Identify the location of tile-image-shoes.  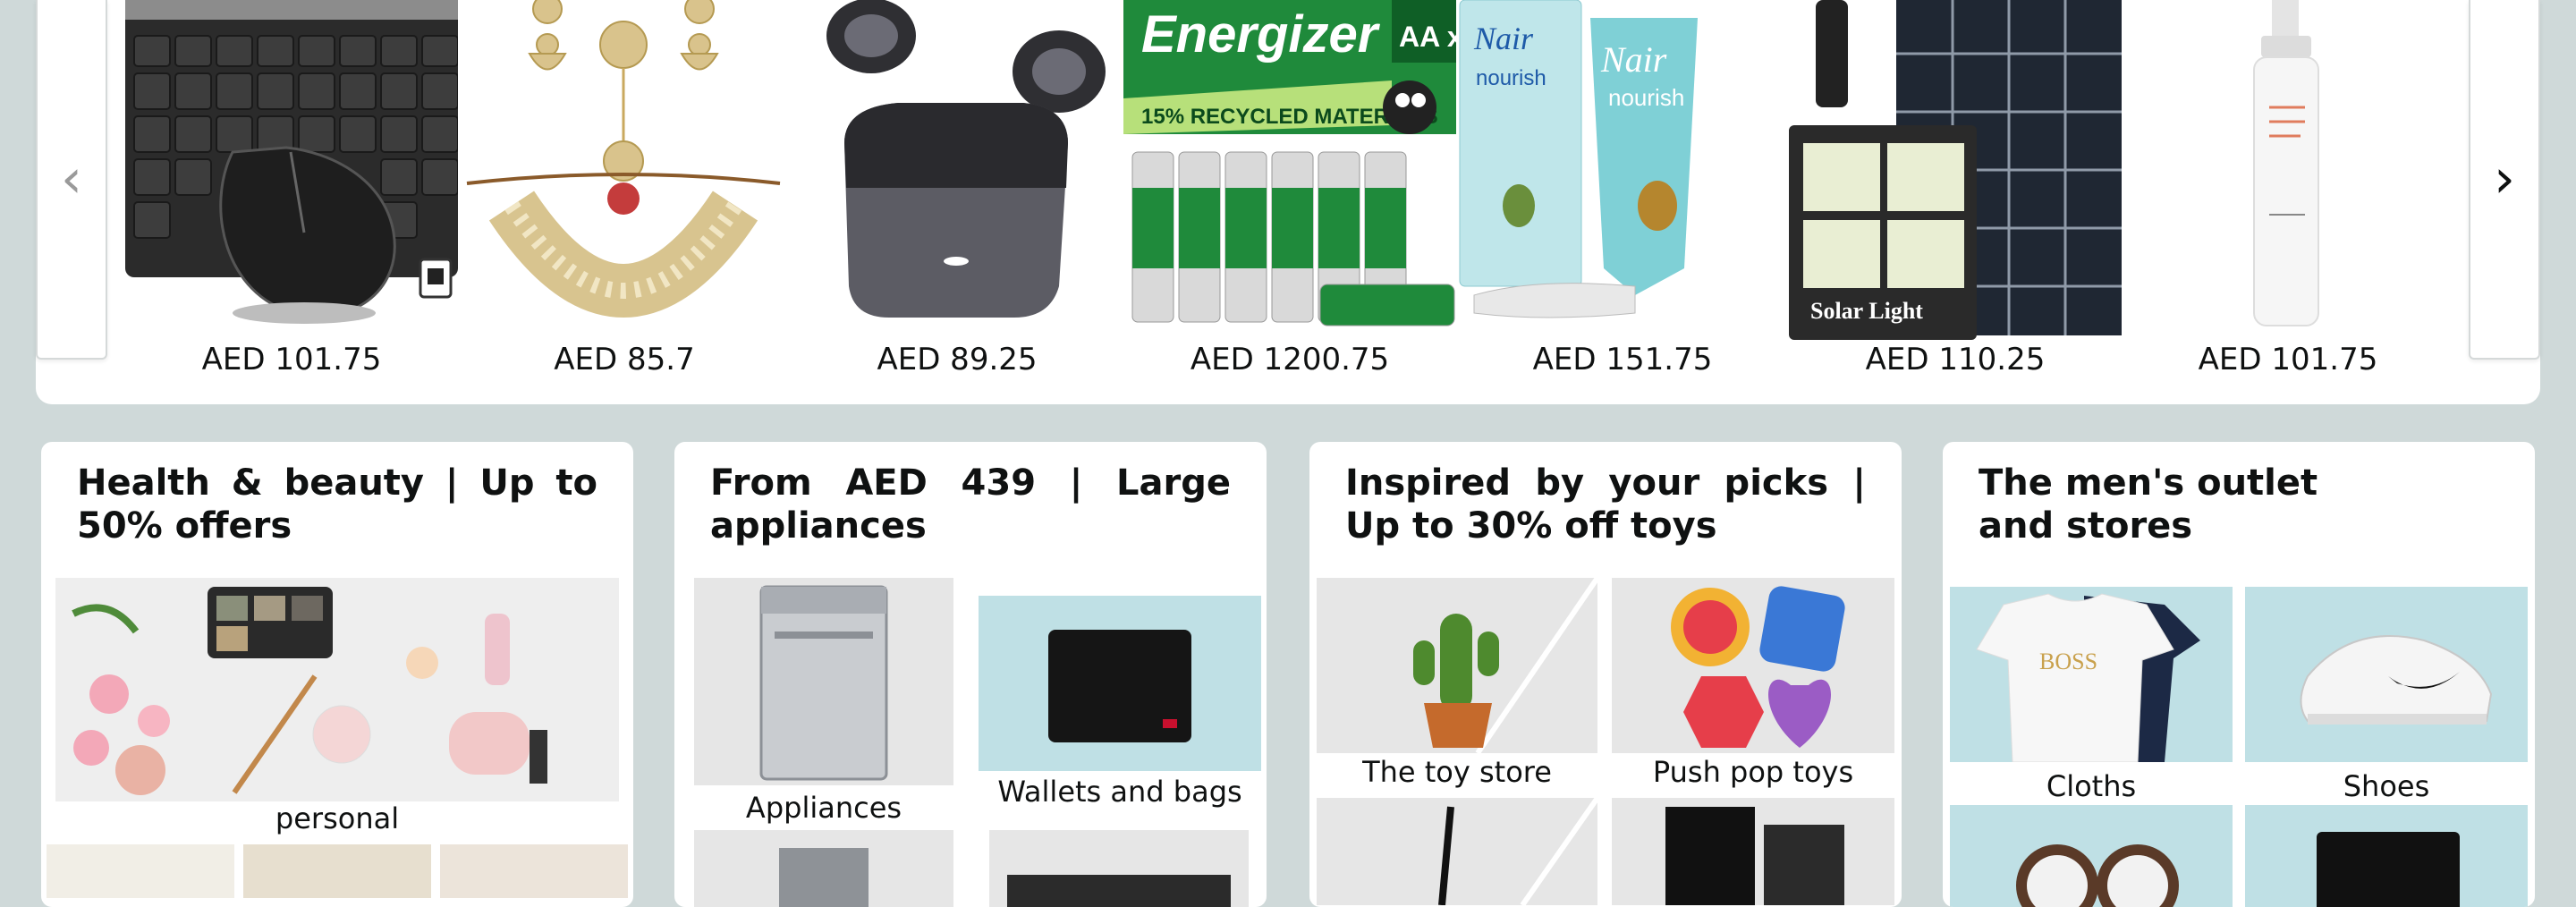
(2386, 674).